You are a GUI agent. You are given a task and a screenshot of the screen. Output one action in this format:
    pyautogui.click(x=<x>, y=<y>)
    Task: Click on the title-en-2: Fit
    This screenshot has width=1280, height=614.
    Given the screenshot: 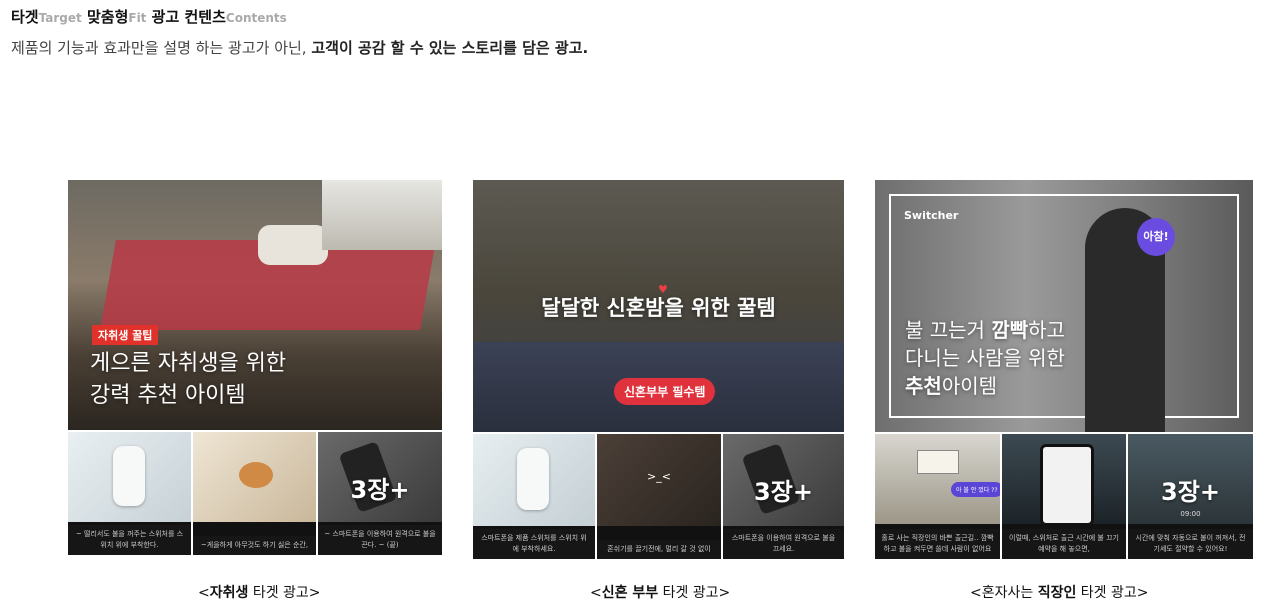 What is the action you would take?
    pyautogui.click(x=137, y=18)
    